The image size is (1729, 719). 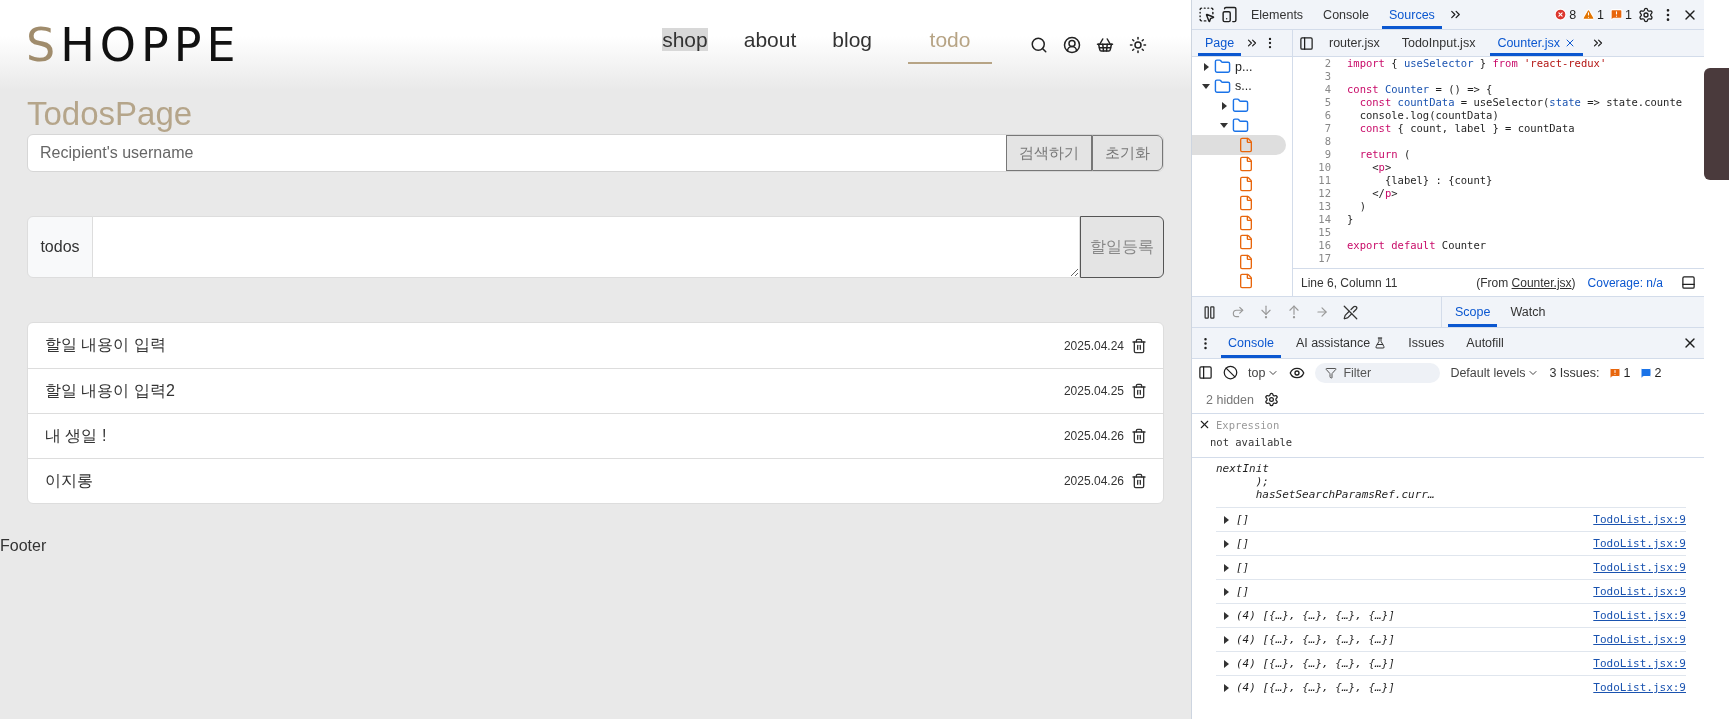 What do you see at coordinates (852, 45) in the screenshot?
I see `nav-link: blog` at bounding box center [852, 45].